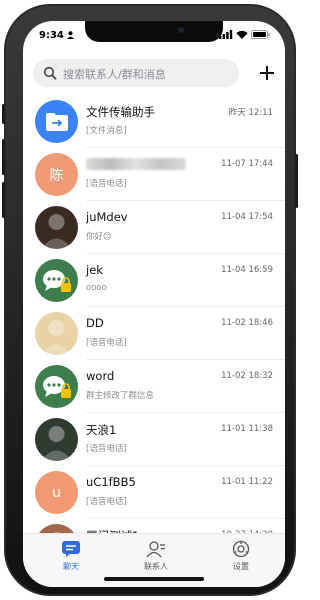 Image resolution: width=320 pixels, height=600 pixels. I want to click on avatar: u, so click(56, 492).